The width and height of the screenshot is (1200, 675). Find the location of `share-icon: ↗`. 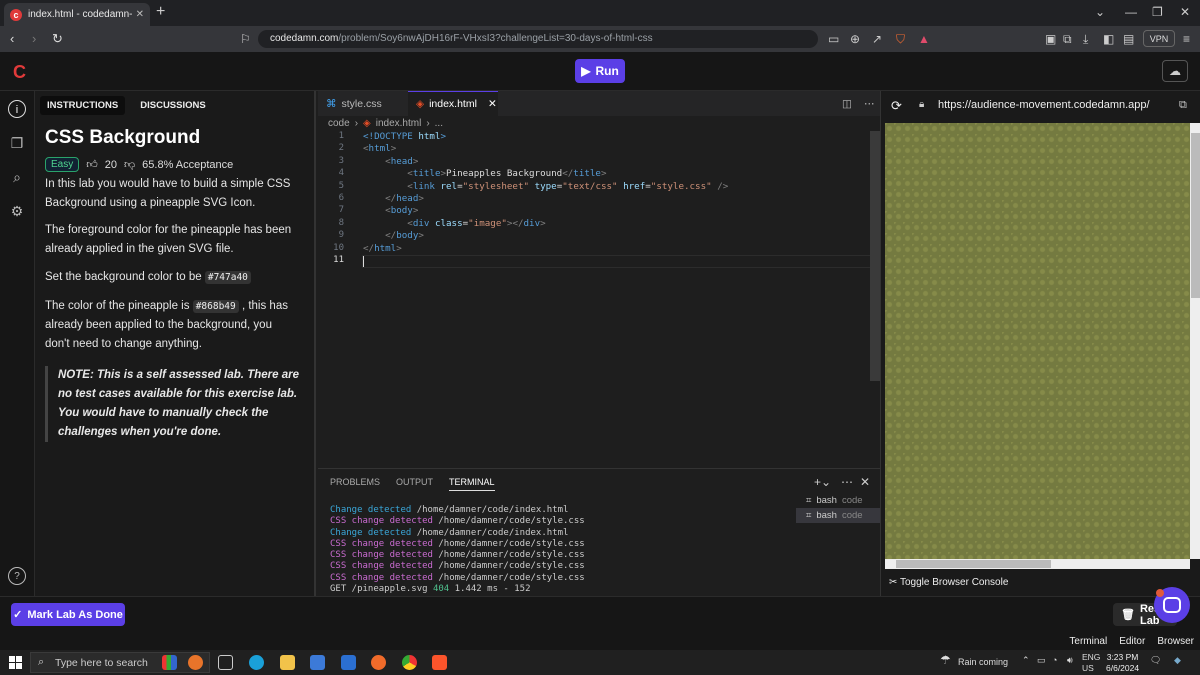

share-icon: ↗ is located at coordinates (877, 39).